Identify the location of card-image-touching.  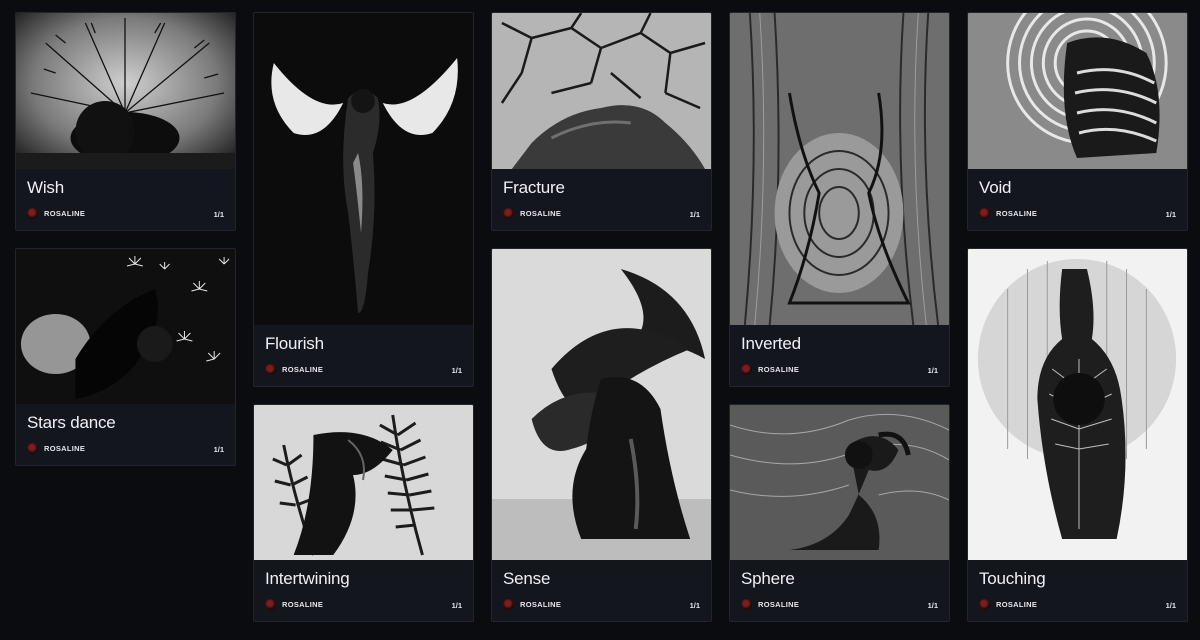
(1077, 404).